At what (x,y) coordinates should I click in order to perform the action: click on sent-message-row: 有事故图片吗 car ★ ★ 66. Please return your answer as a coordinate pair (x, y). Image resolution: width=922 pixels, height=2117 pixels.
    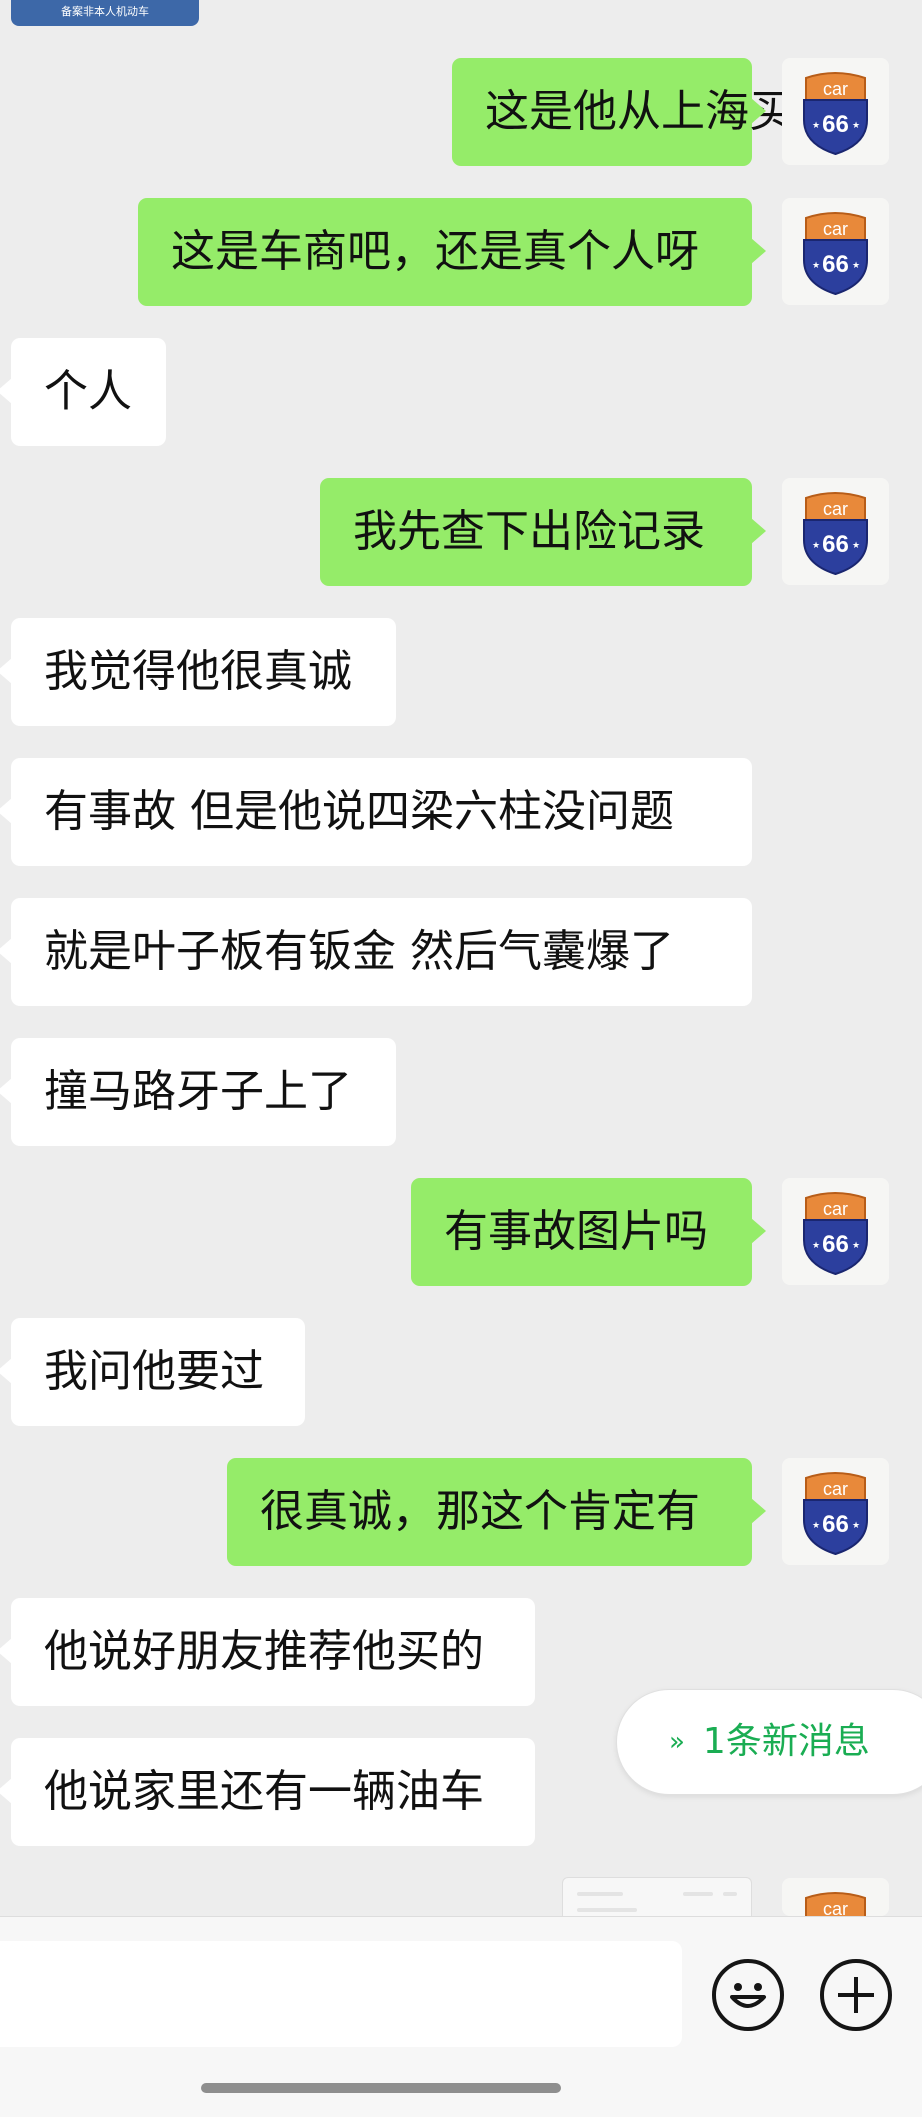
    Looking at the image, I should click on (461, 1232).